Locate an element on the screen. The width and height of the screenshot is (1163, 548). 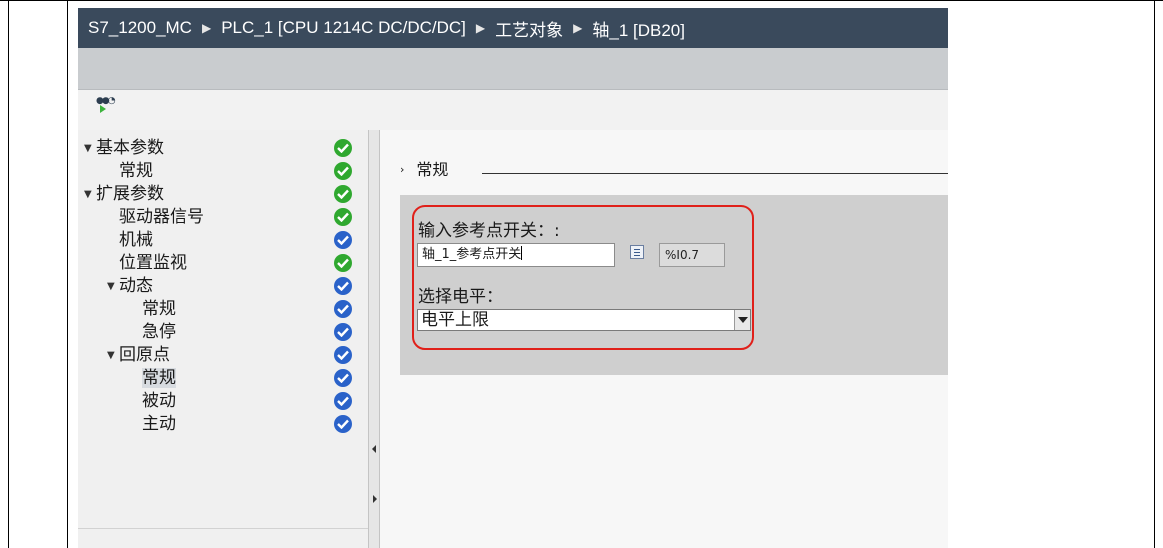
collapse-left-icon is located at coordinates (374, 449).